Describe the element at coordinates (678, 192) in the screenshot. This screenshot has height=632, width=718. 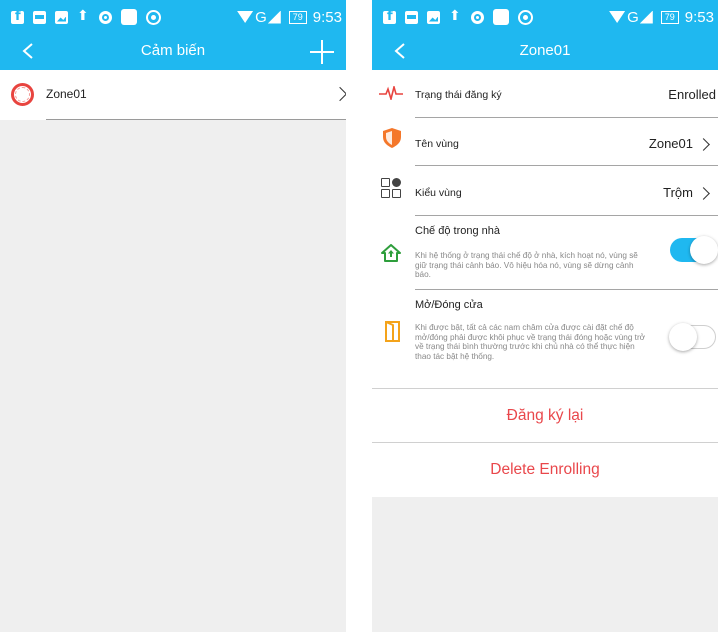
I see `zone-type-value: Trộm` at that location.